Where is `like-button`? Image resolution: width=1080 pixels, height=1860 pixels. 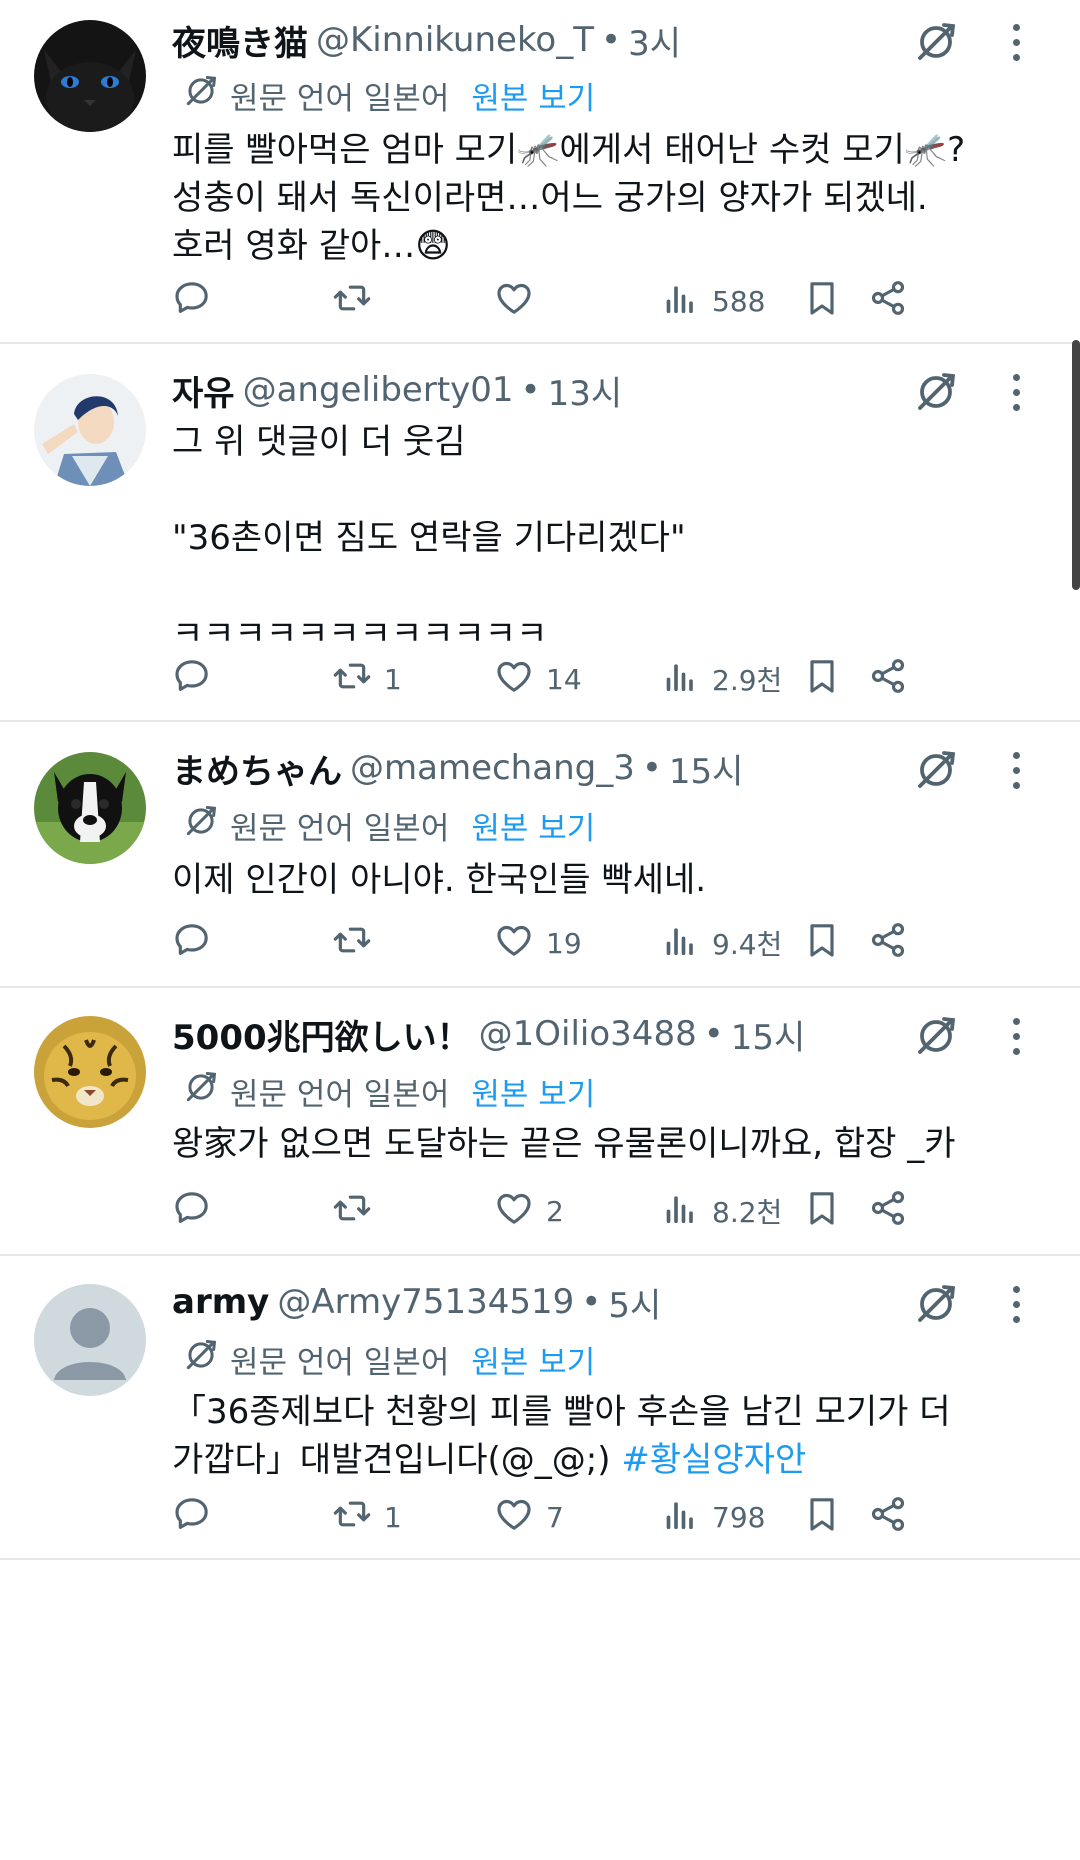
like-button is located at coordinates (520, 301).